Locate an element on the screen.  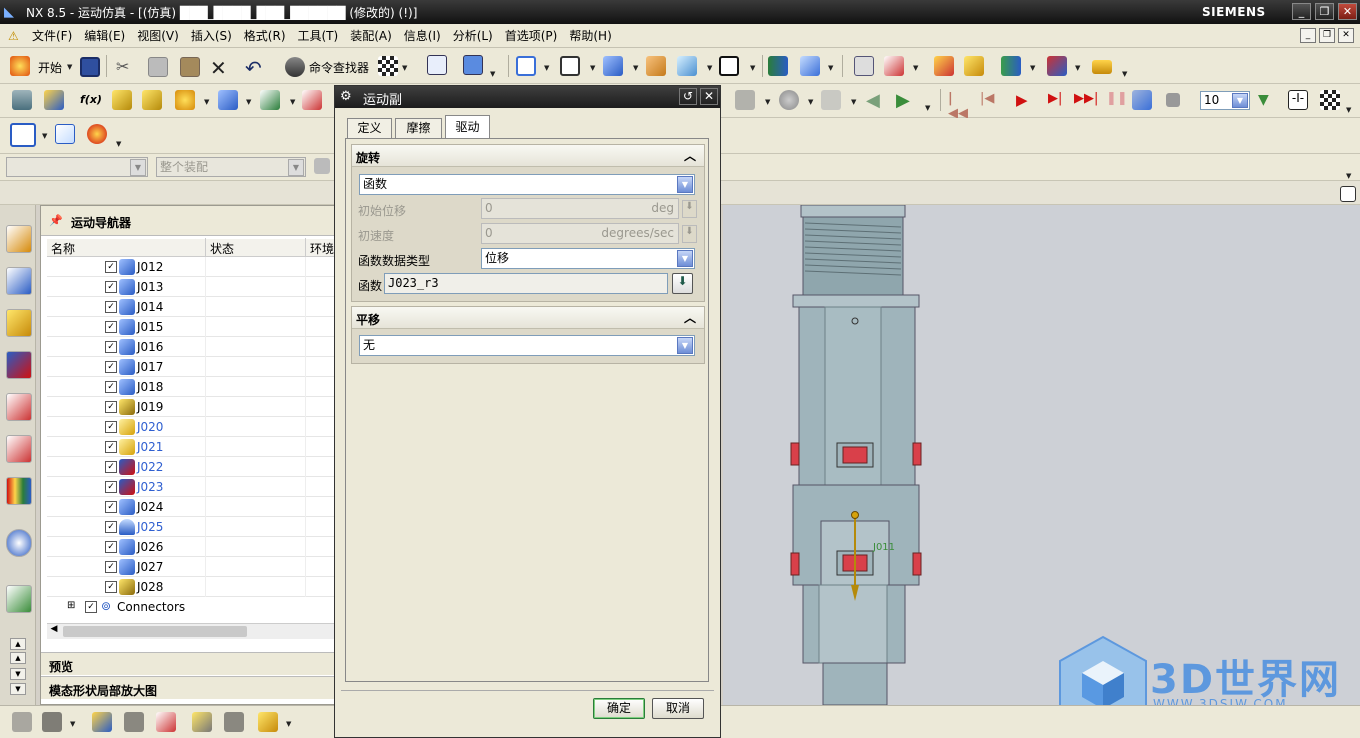
motion-dropdown-icon: ▼ is located at coordinates (1032, 68).